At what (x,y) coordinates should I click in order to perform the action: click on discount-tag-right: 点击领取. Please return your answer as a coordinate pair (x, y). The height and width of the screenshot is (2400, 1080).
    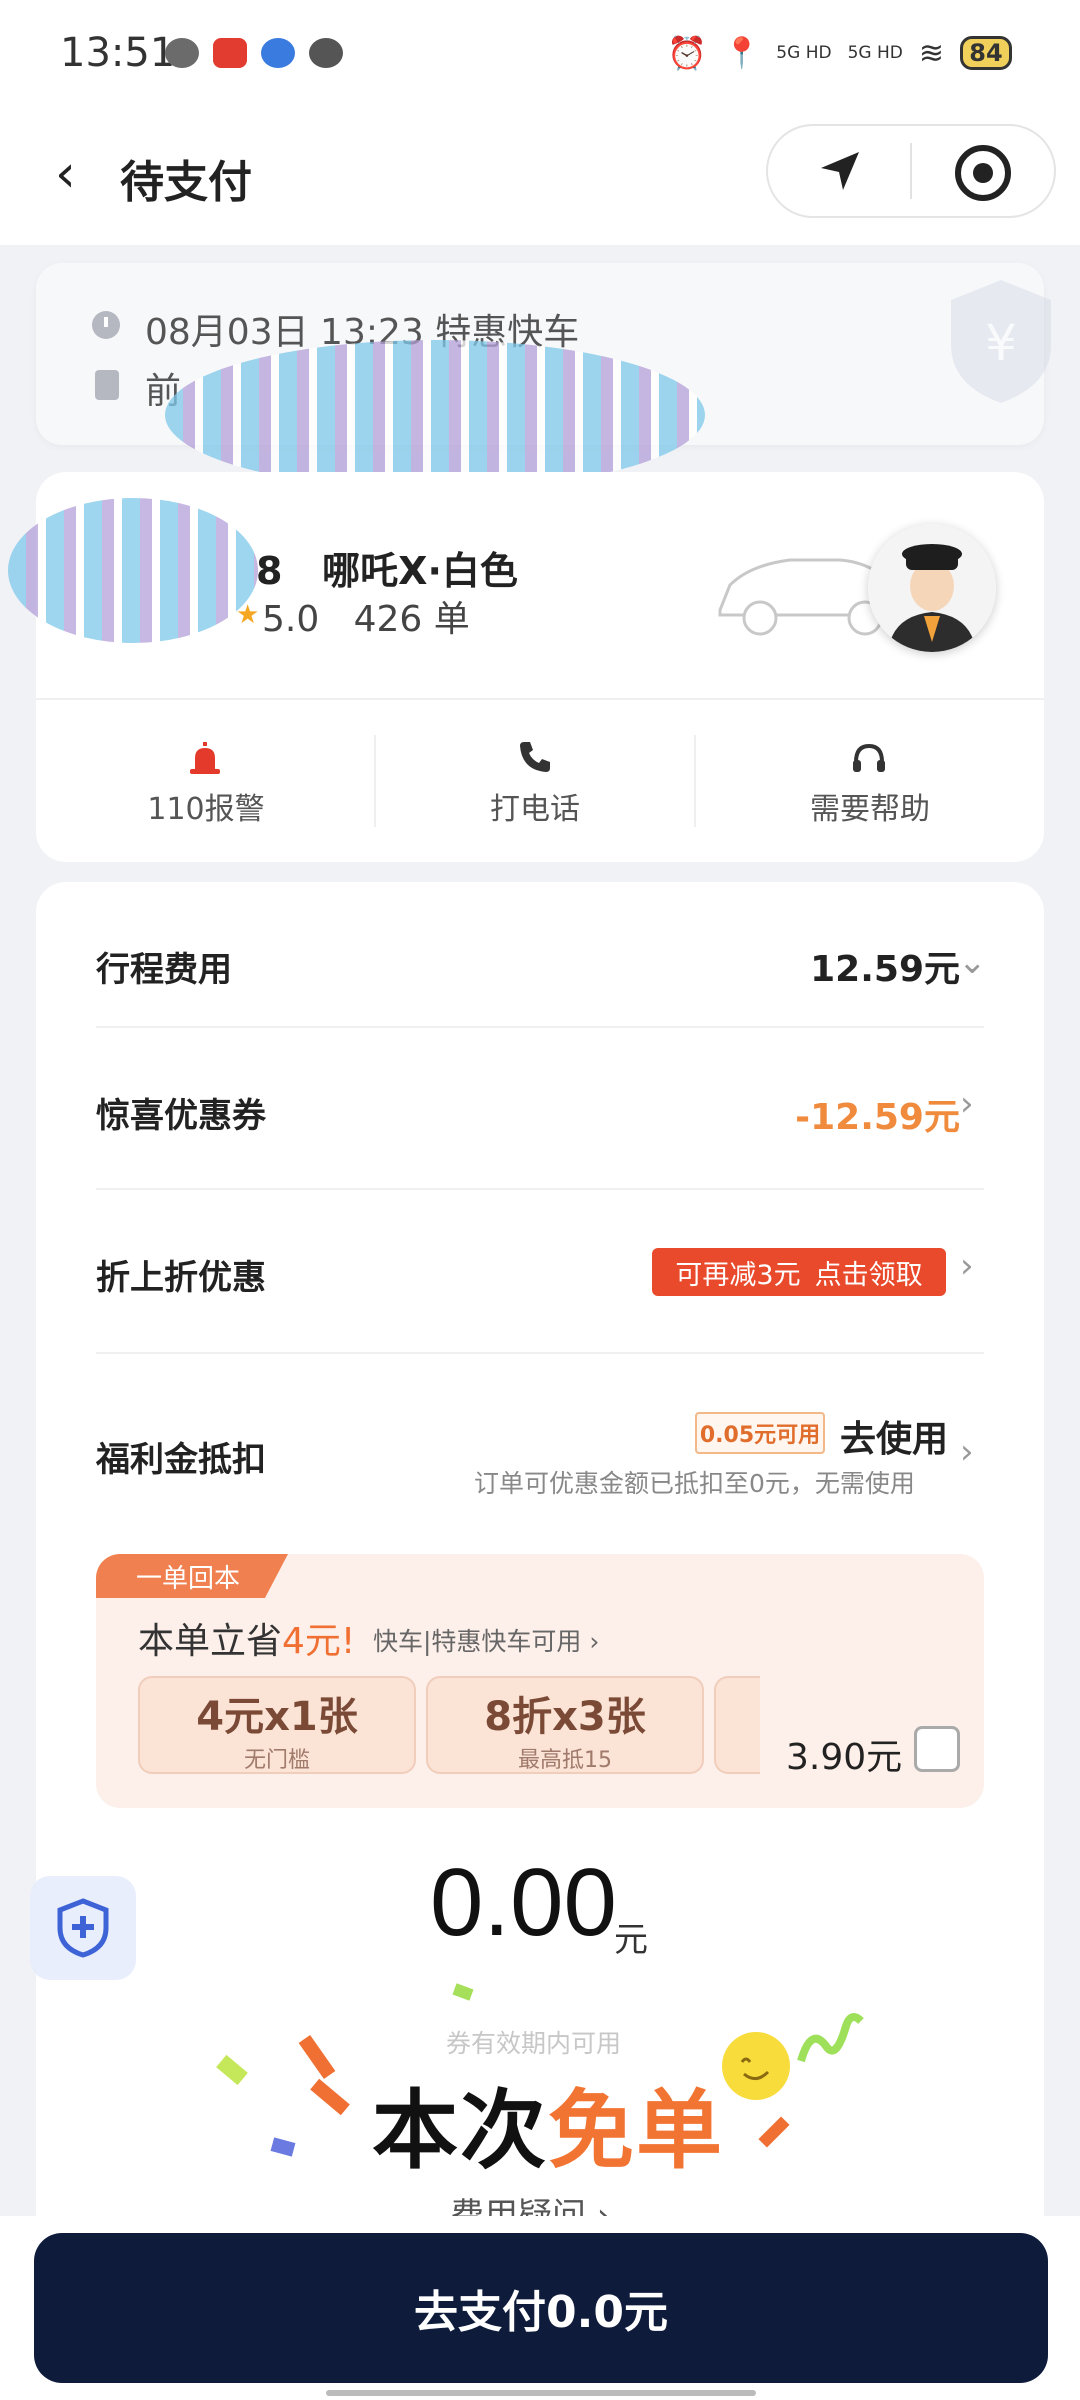
    Looking at the image, I should click on (868, 1275).